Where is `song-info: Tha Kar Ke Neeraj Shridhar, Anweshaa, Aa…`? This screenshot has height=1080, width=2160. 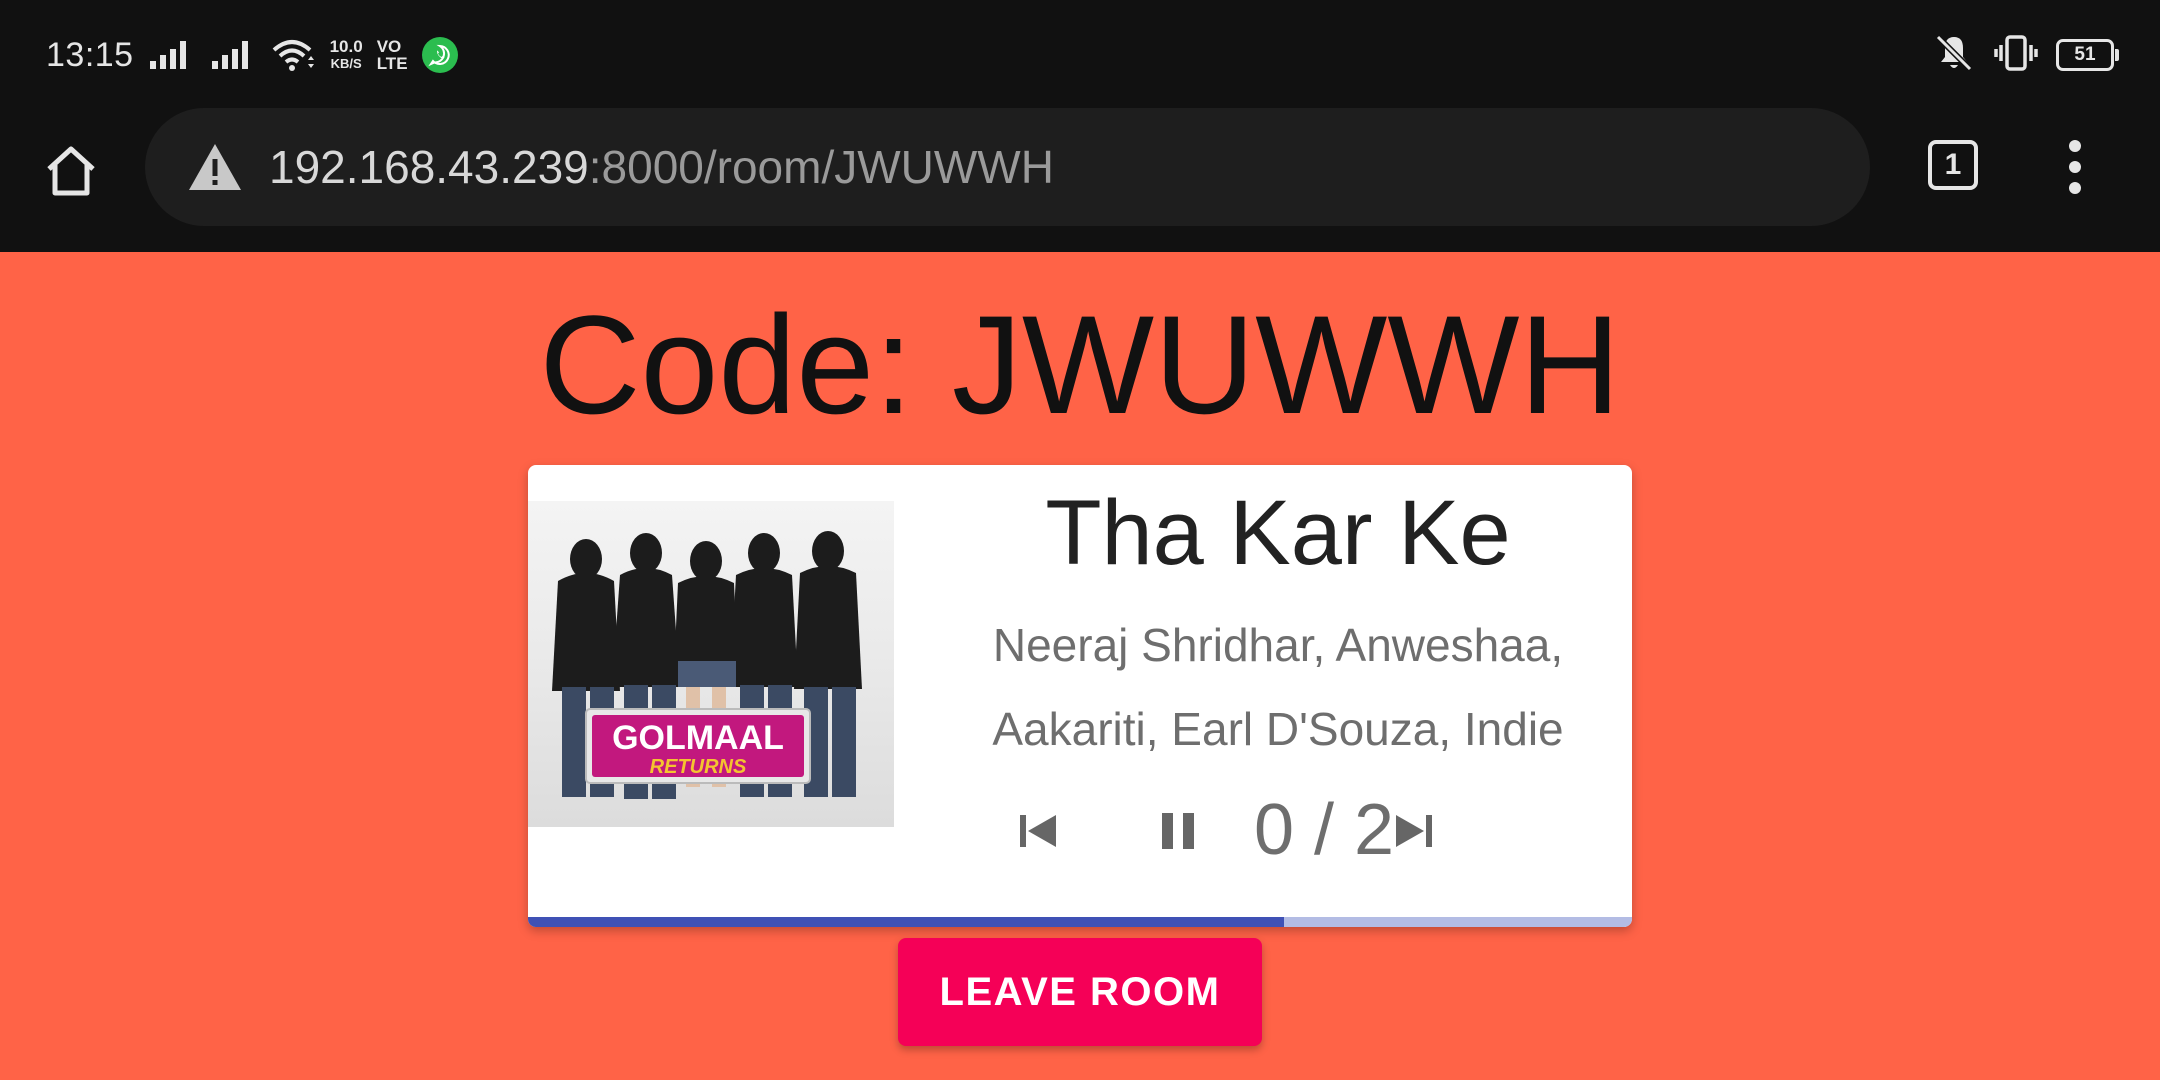
song-info: Tha Kar Ke Neeraj Shridhar, Anweshaa, Aa… is located at coordinates (1278, 618).